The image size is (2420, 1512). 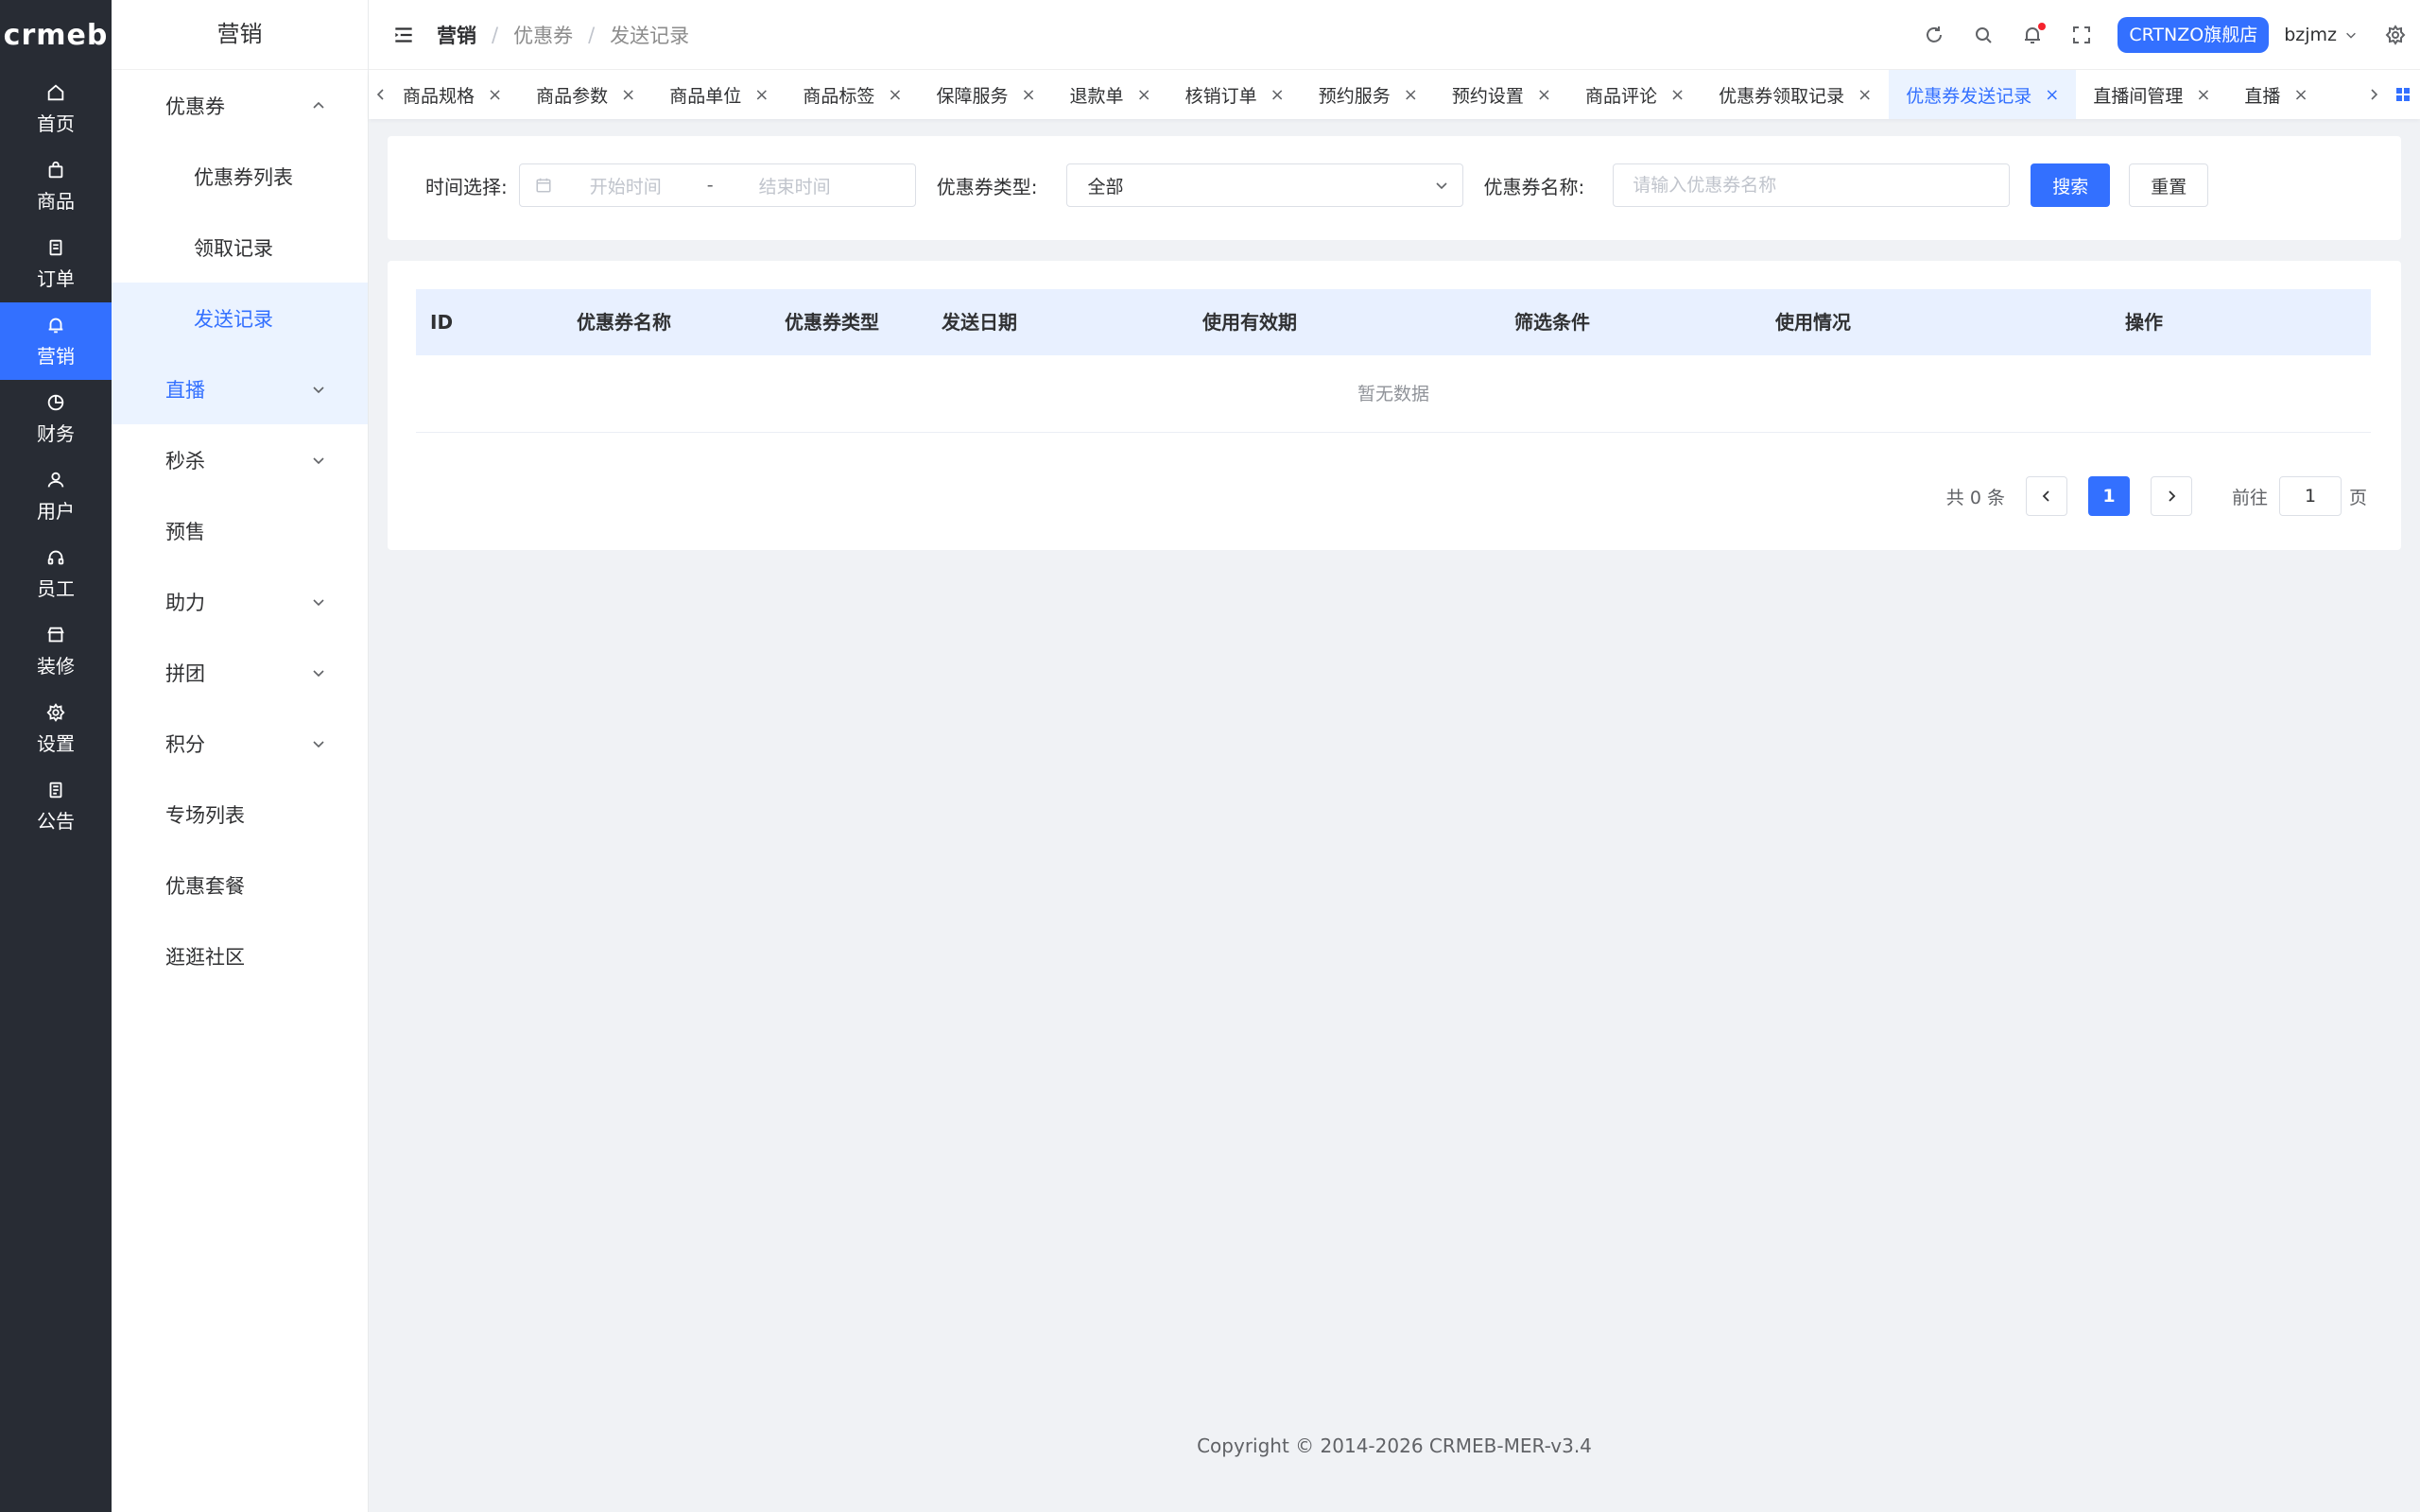 I want to click on goto-label: 前往, so click(x=2249, y=497).